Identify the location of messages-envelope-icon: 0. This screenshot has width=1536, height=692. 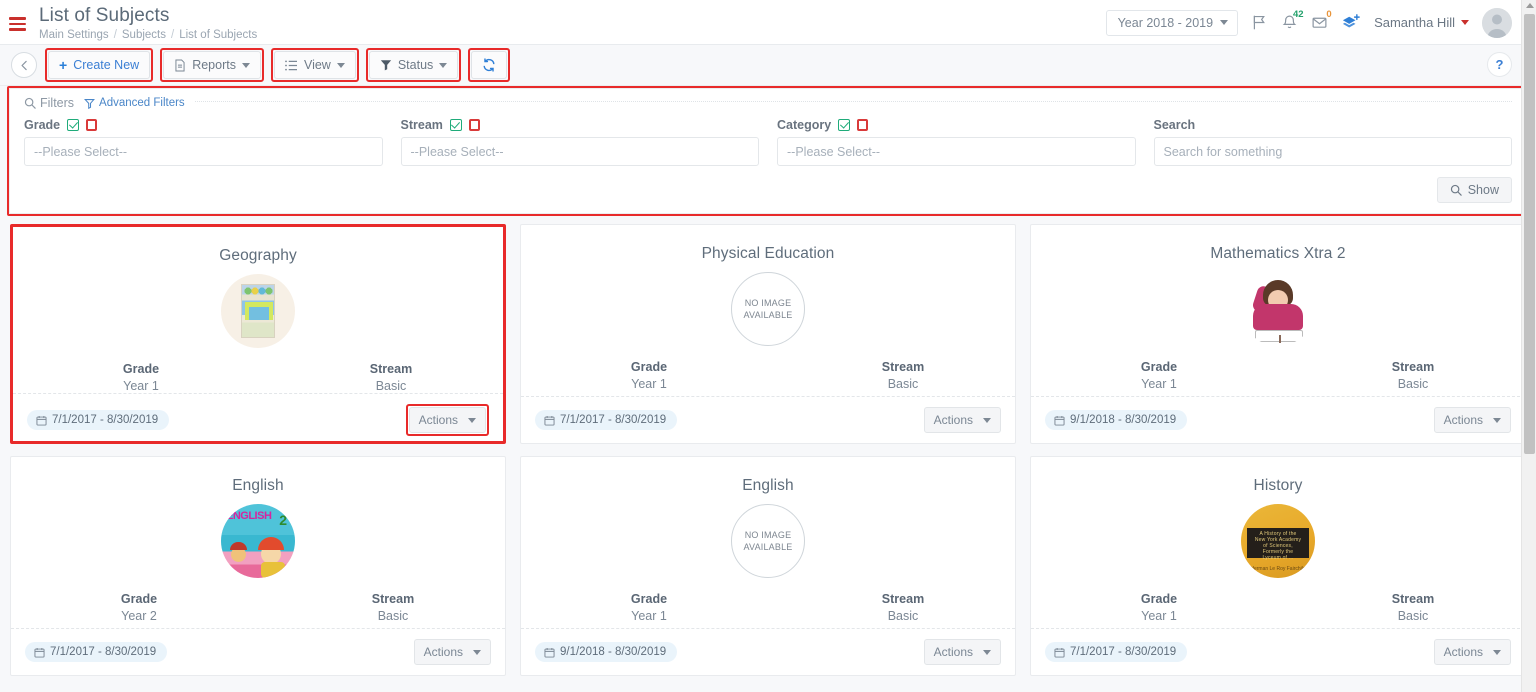
(1321, 20).